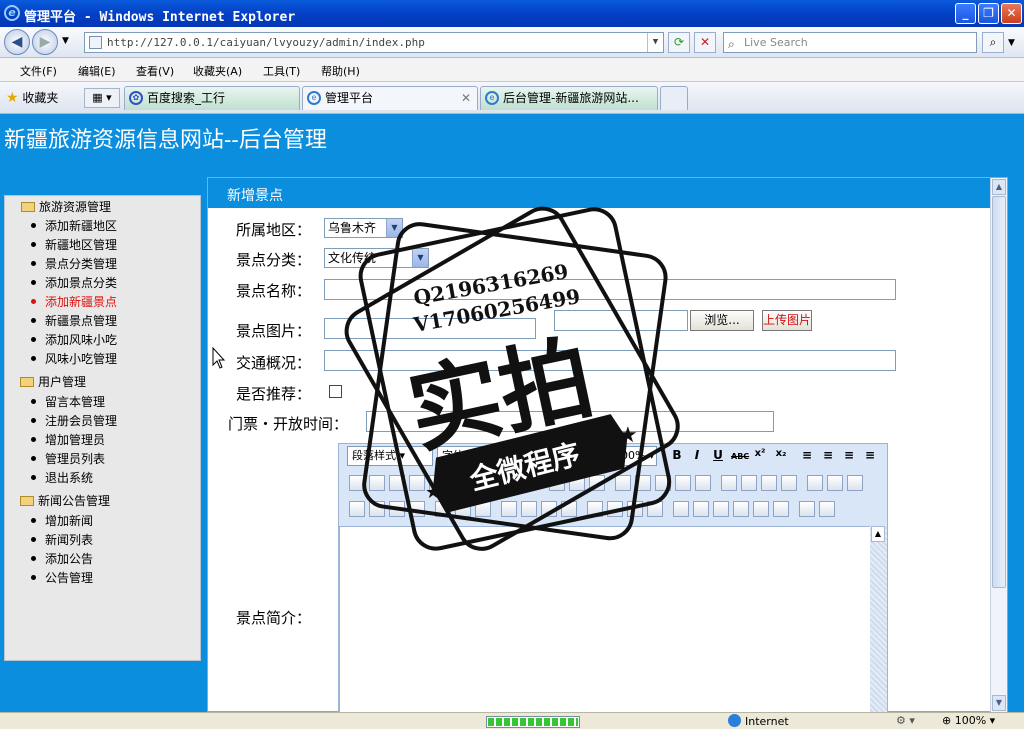  Describe the element at coordinates (905, 720) in the screenshot. I see `protected-mode-icon: ⚙ ▾` at that location.